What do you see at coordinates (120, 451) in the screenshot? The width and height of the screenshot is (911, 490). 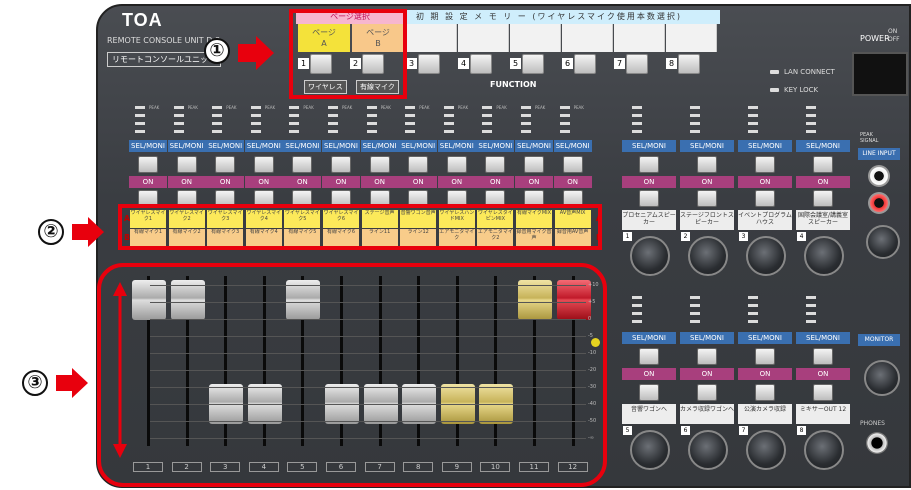 I see `callout-3-span-arrow-down` at bounding box center [120, 451].